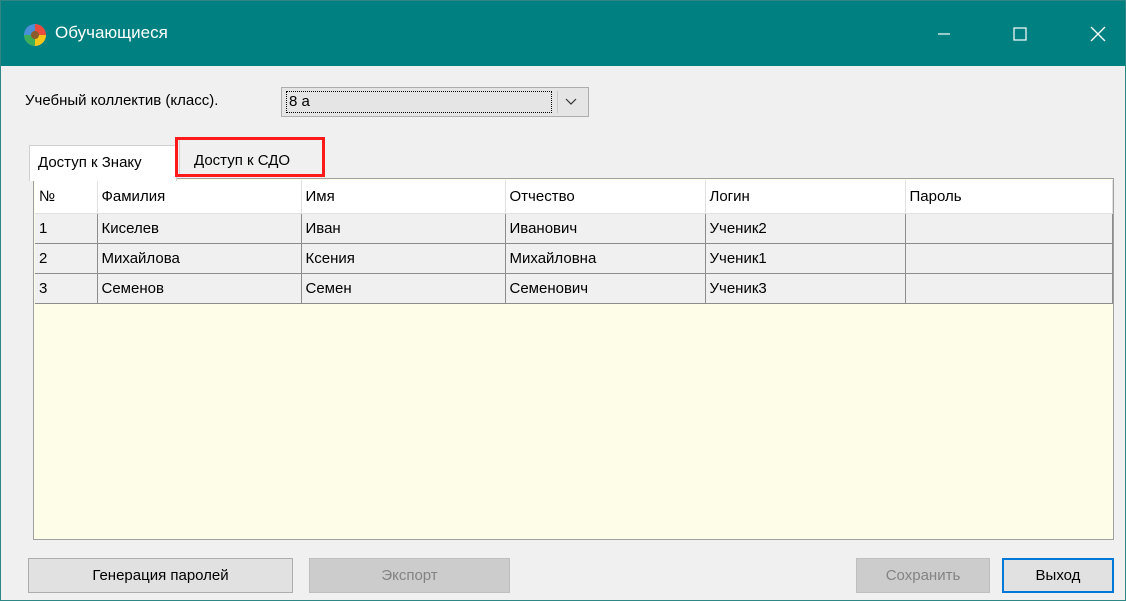  I want to click on exit-button: Выход, so click(1058, 575).